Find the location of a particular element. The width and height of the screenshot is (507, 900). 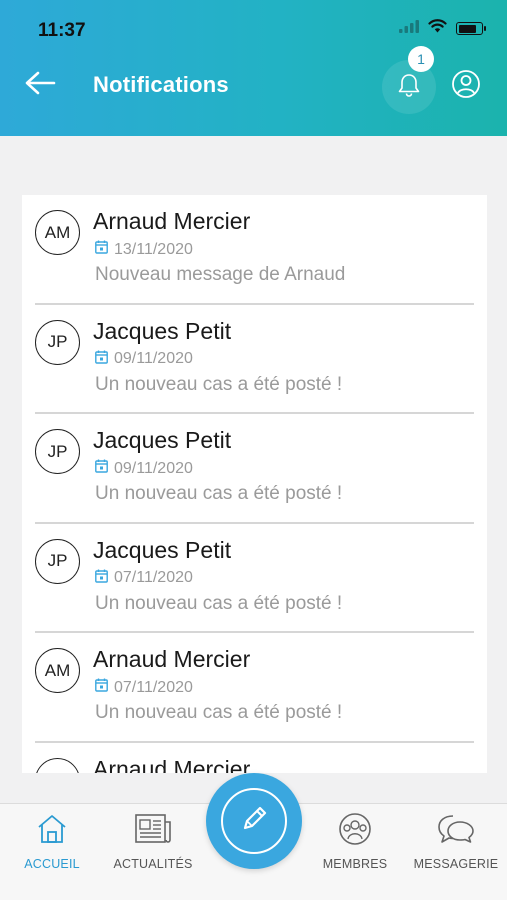

notification-date-text: 13/11/2020 is located at coordinates (153, 249).